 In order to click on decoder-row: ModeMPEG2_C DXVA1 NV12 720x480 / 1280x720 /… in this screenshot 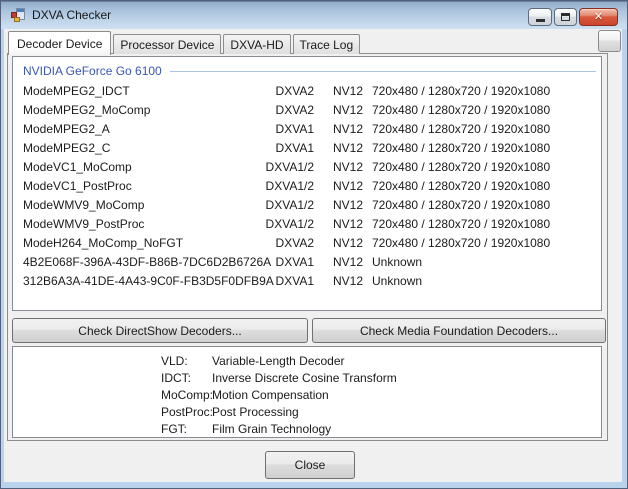, I will do `click(307, 147)`.